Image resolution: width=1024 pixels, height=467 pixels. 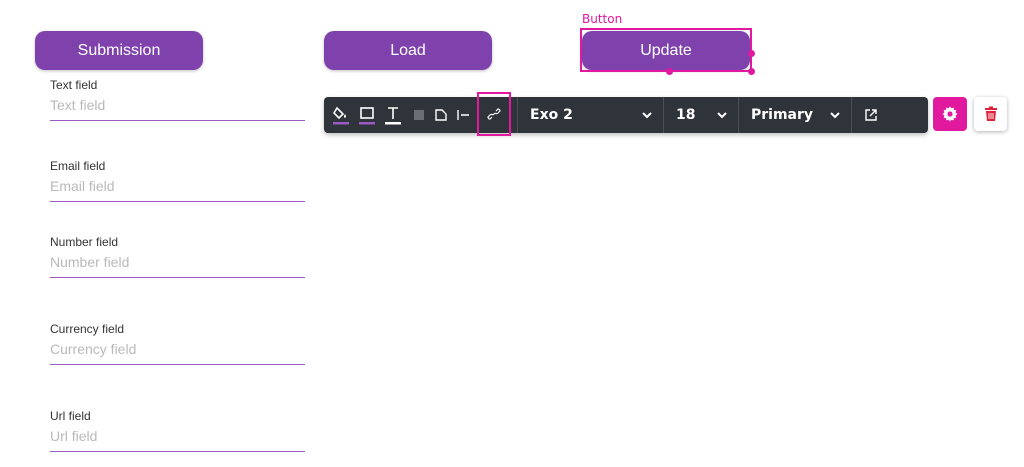 What do you see at coordinates (341, 115) in the screenshot?
I see `fill-color-icon` at bounding box center [341, 115].